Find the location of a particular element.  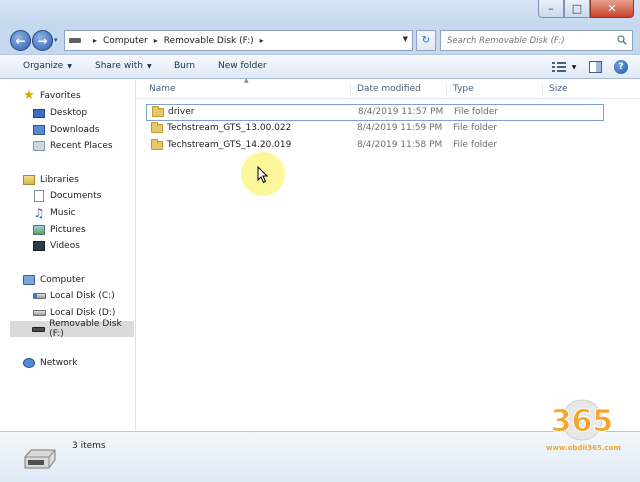

close-button: ✕ is located at coordinates (612, 9).